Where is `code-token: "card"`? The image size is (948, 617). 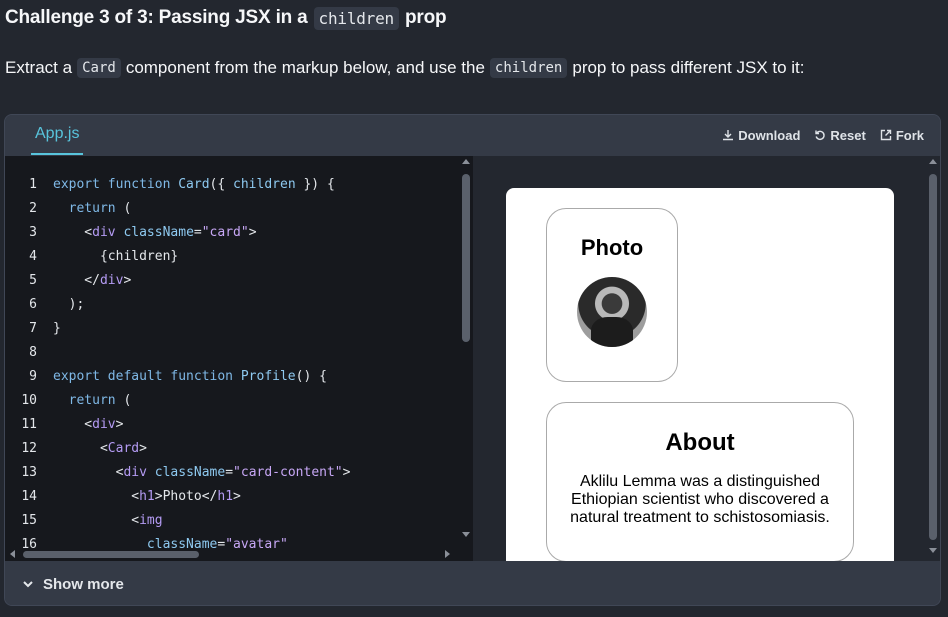
code-token: "card" is located at coordinates (225, 232).